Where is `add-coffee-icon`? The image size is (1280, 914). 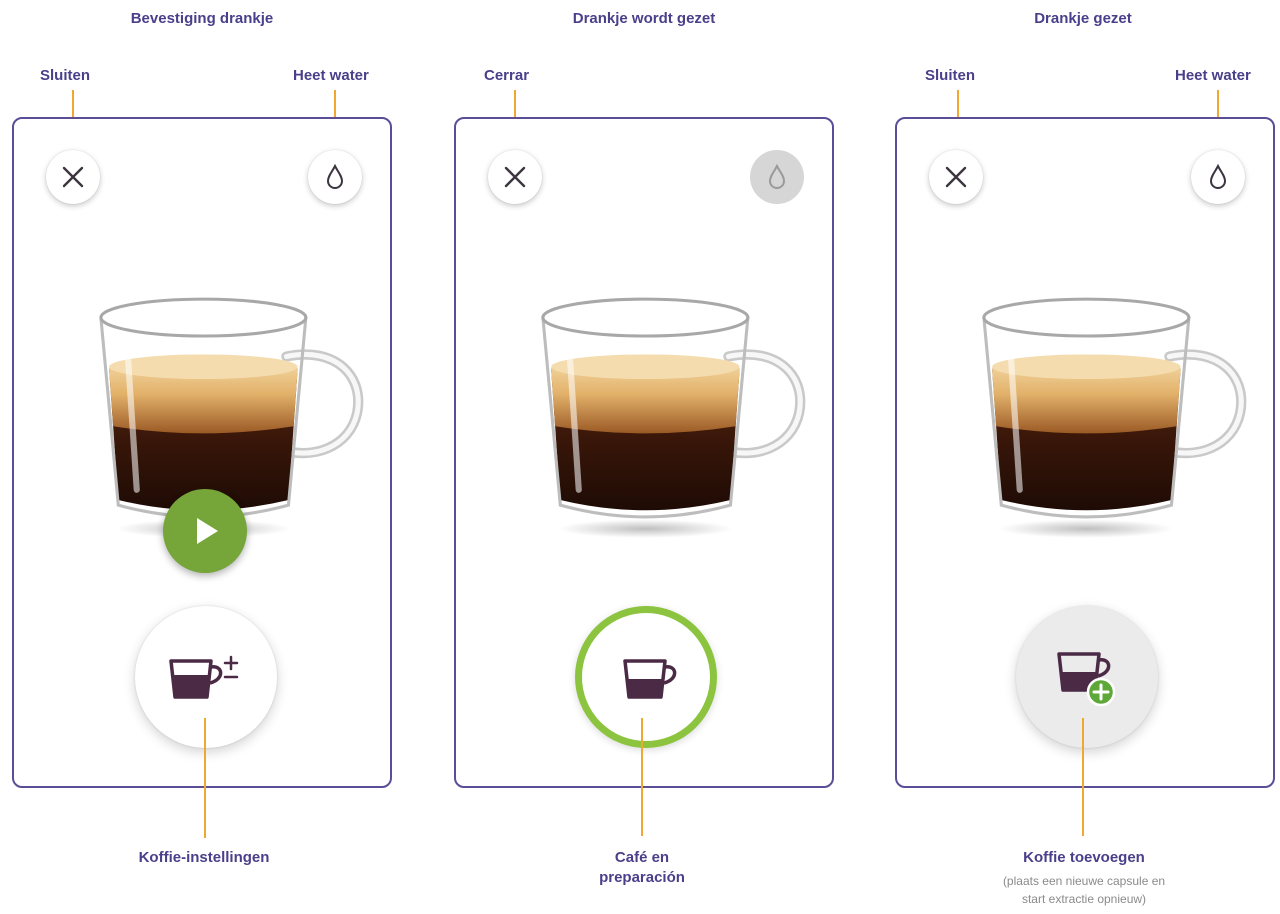
add-coffee-icon is located at coordinates (1086, 679).